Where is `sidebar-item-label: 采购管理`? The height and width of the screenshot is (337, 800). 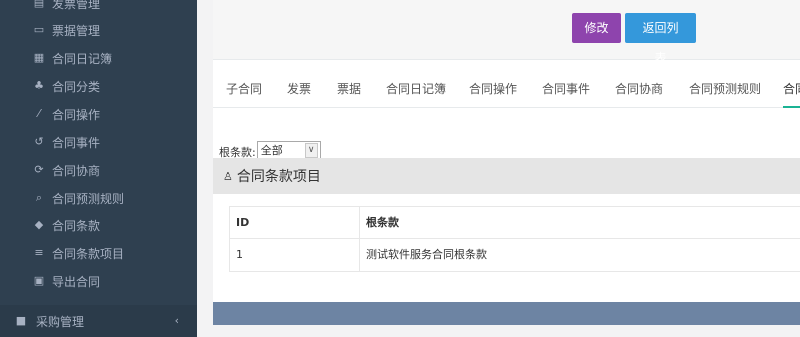 sidebar-item-label: 采购管理 is located at coordinates (60, 321).